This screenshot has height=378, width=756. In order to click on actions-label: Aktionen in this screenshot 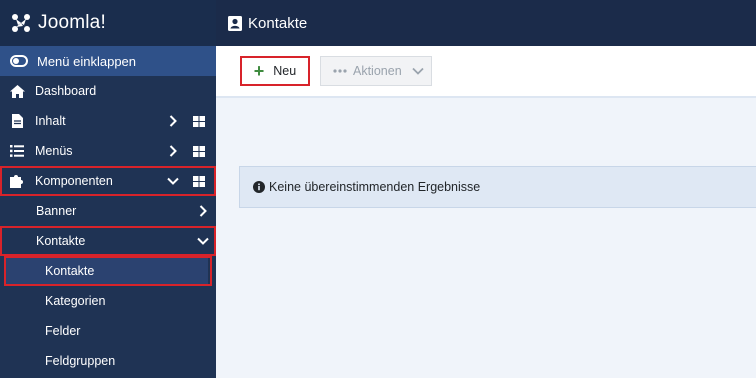, I will do `click(377, 71)`.